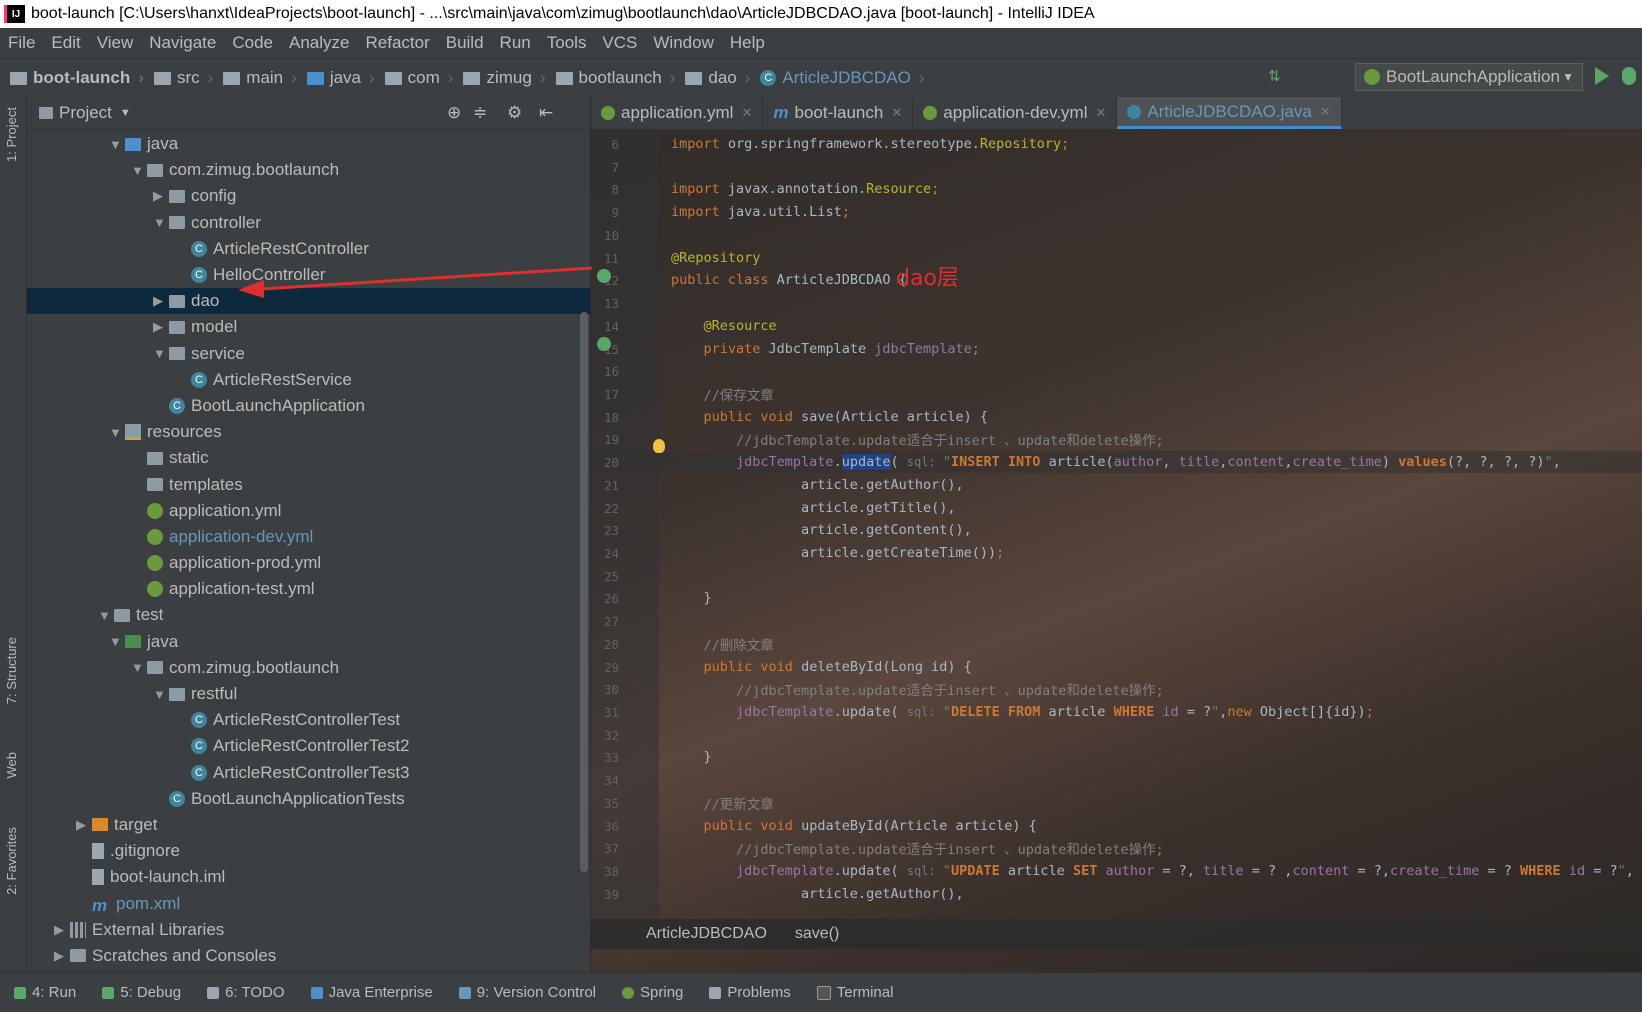 The image size is (1642, 1012). Describe the element at coordinates (308, 327) in the screenshot. I see `tree-item-model: ▶ model` at that location.